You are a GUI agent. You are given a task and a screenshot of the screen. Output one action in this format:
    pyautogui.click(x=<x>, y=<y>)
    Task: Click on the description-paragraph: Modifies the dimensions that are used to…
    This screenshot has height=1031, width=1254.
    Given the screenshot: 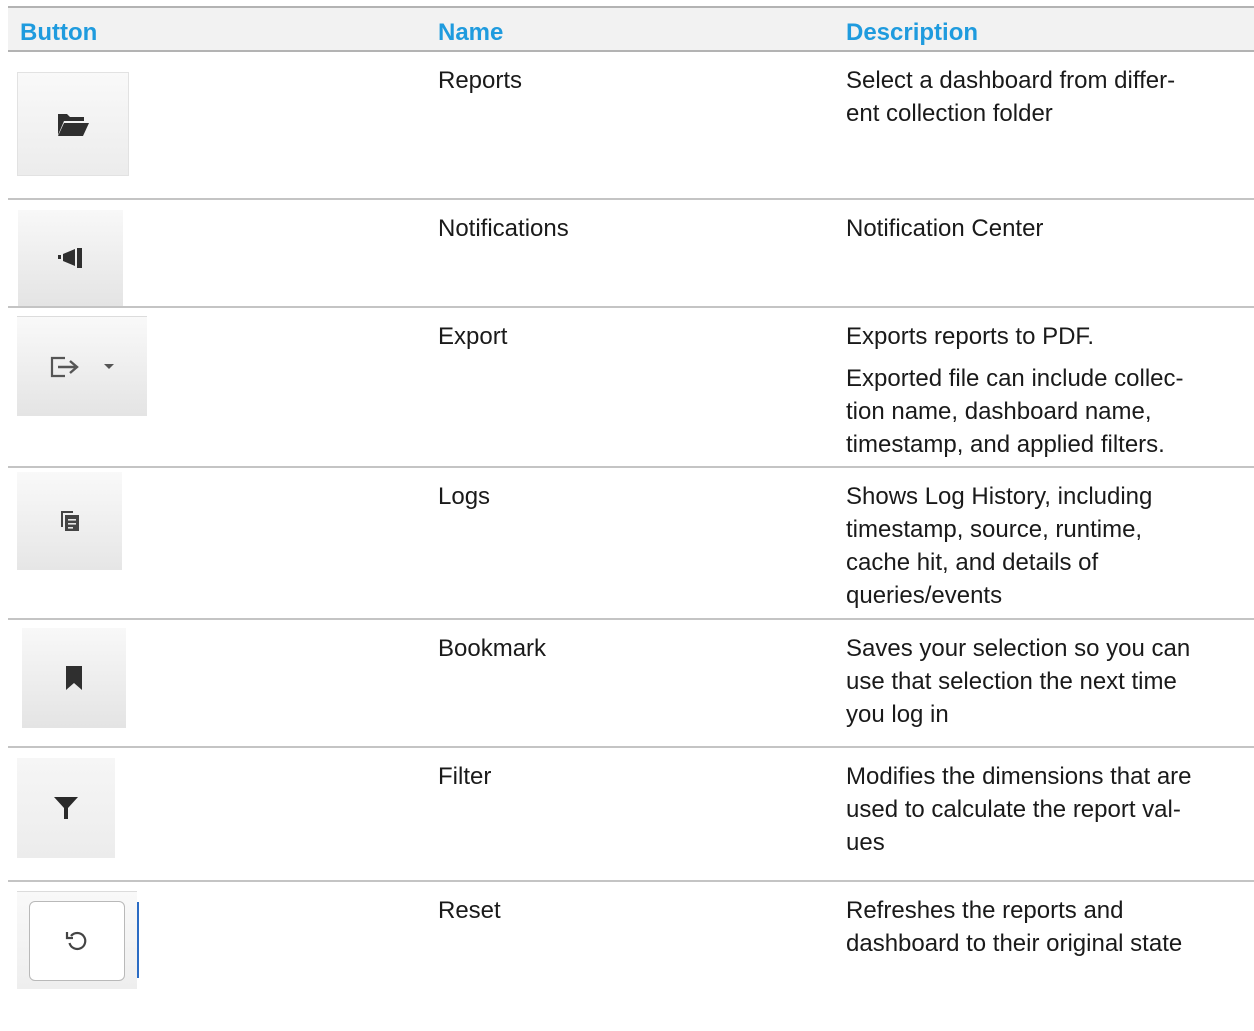 What is the action you would take?
    pyautogui.click(x=1019, y=809)
    